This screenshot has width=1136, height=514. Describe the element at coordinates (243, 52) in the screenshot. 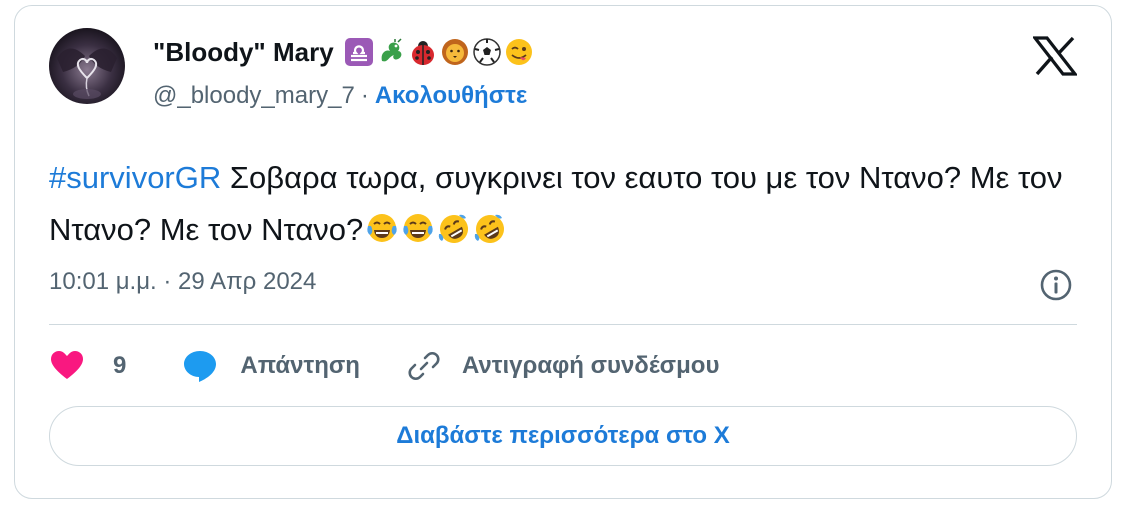

I see `display-name: "Bloody" Mary` at that location.